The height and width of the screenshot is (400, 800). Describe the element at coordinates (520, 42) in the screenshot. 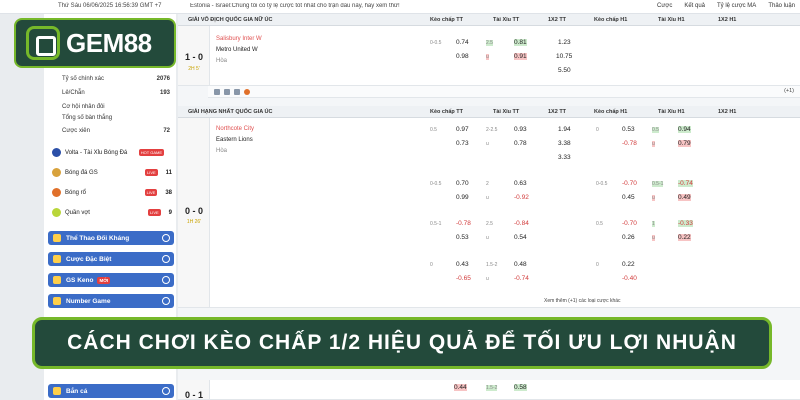

I see `odds-cell: 0.81` at that location.